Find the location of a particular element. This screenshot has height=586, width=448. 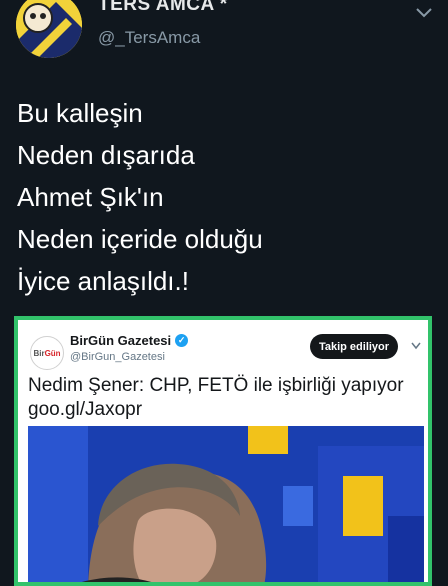

quoted-avatar: Bir Gün is located at coordinates (47, 353).